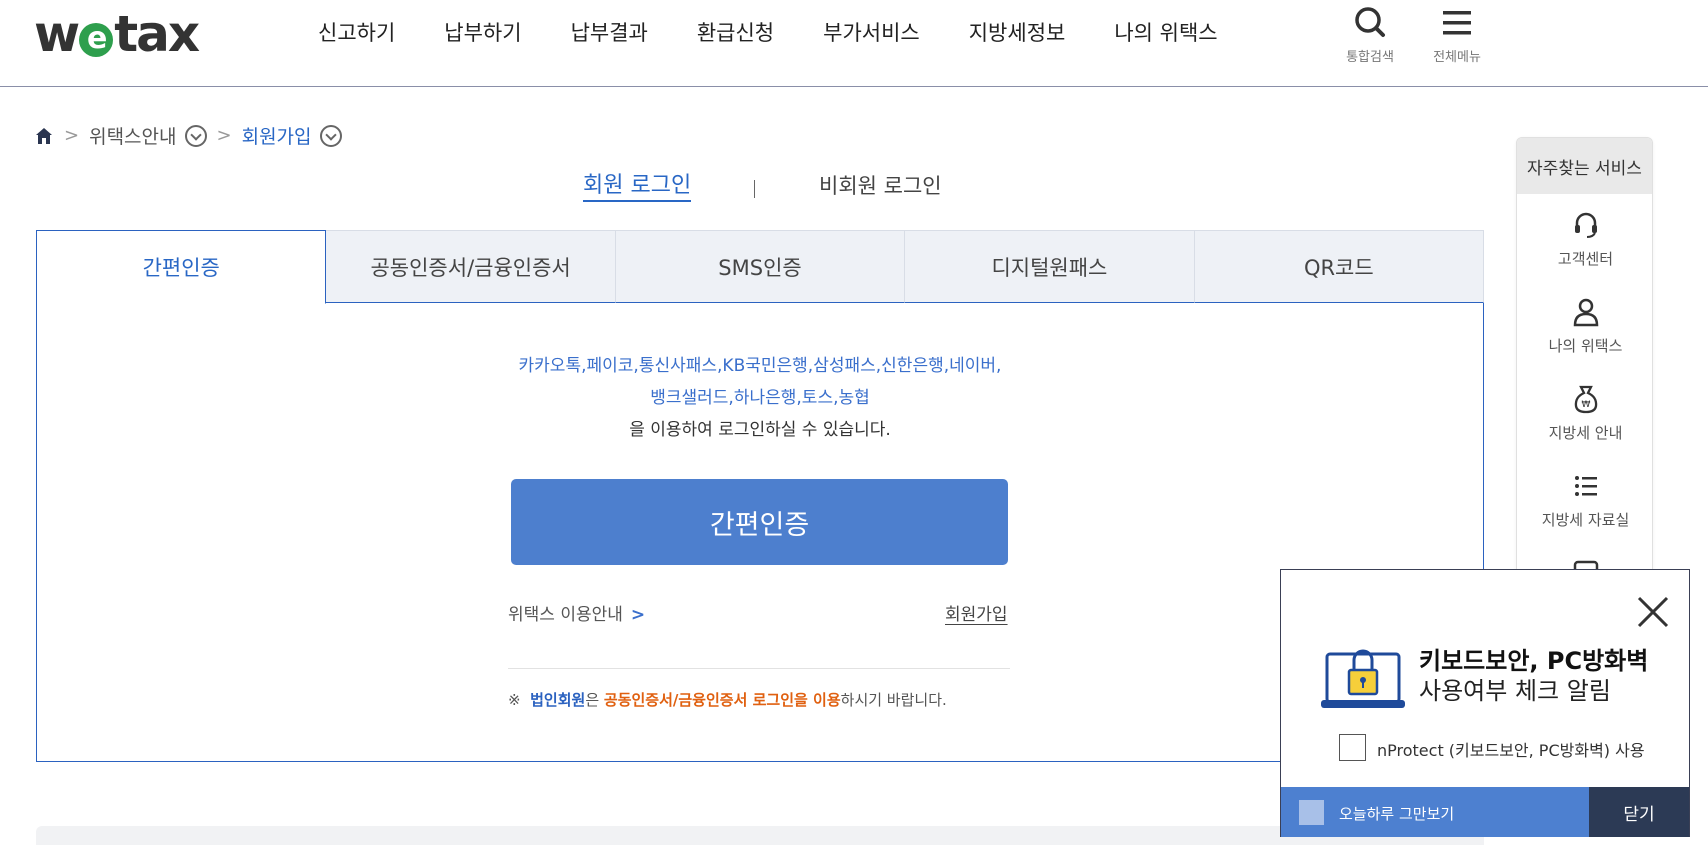 The image size is (1708, 845). What do you see at coordinates (1511, 749) in the screenshot?
I see `nprotect-checkbox-label: nProtect (키보드보안, PC방화벽) 사용` at bounding box center [1511, 749].